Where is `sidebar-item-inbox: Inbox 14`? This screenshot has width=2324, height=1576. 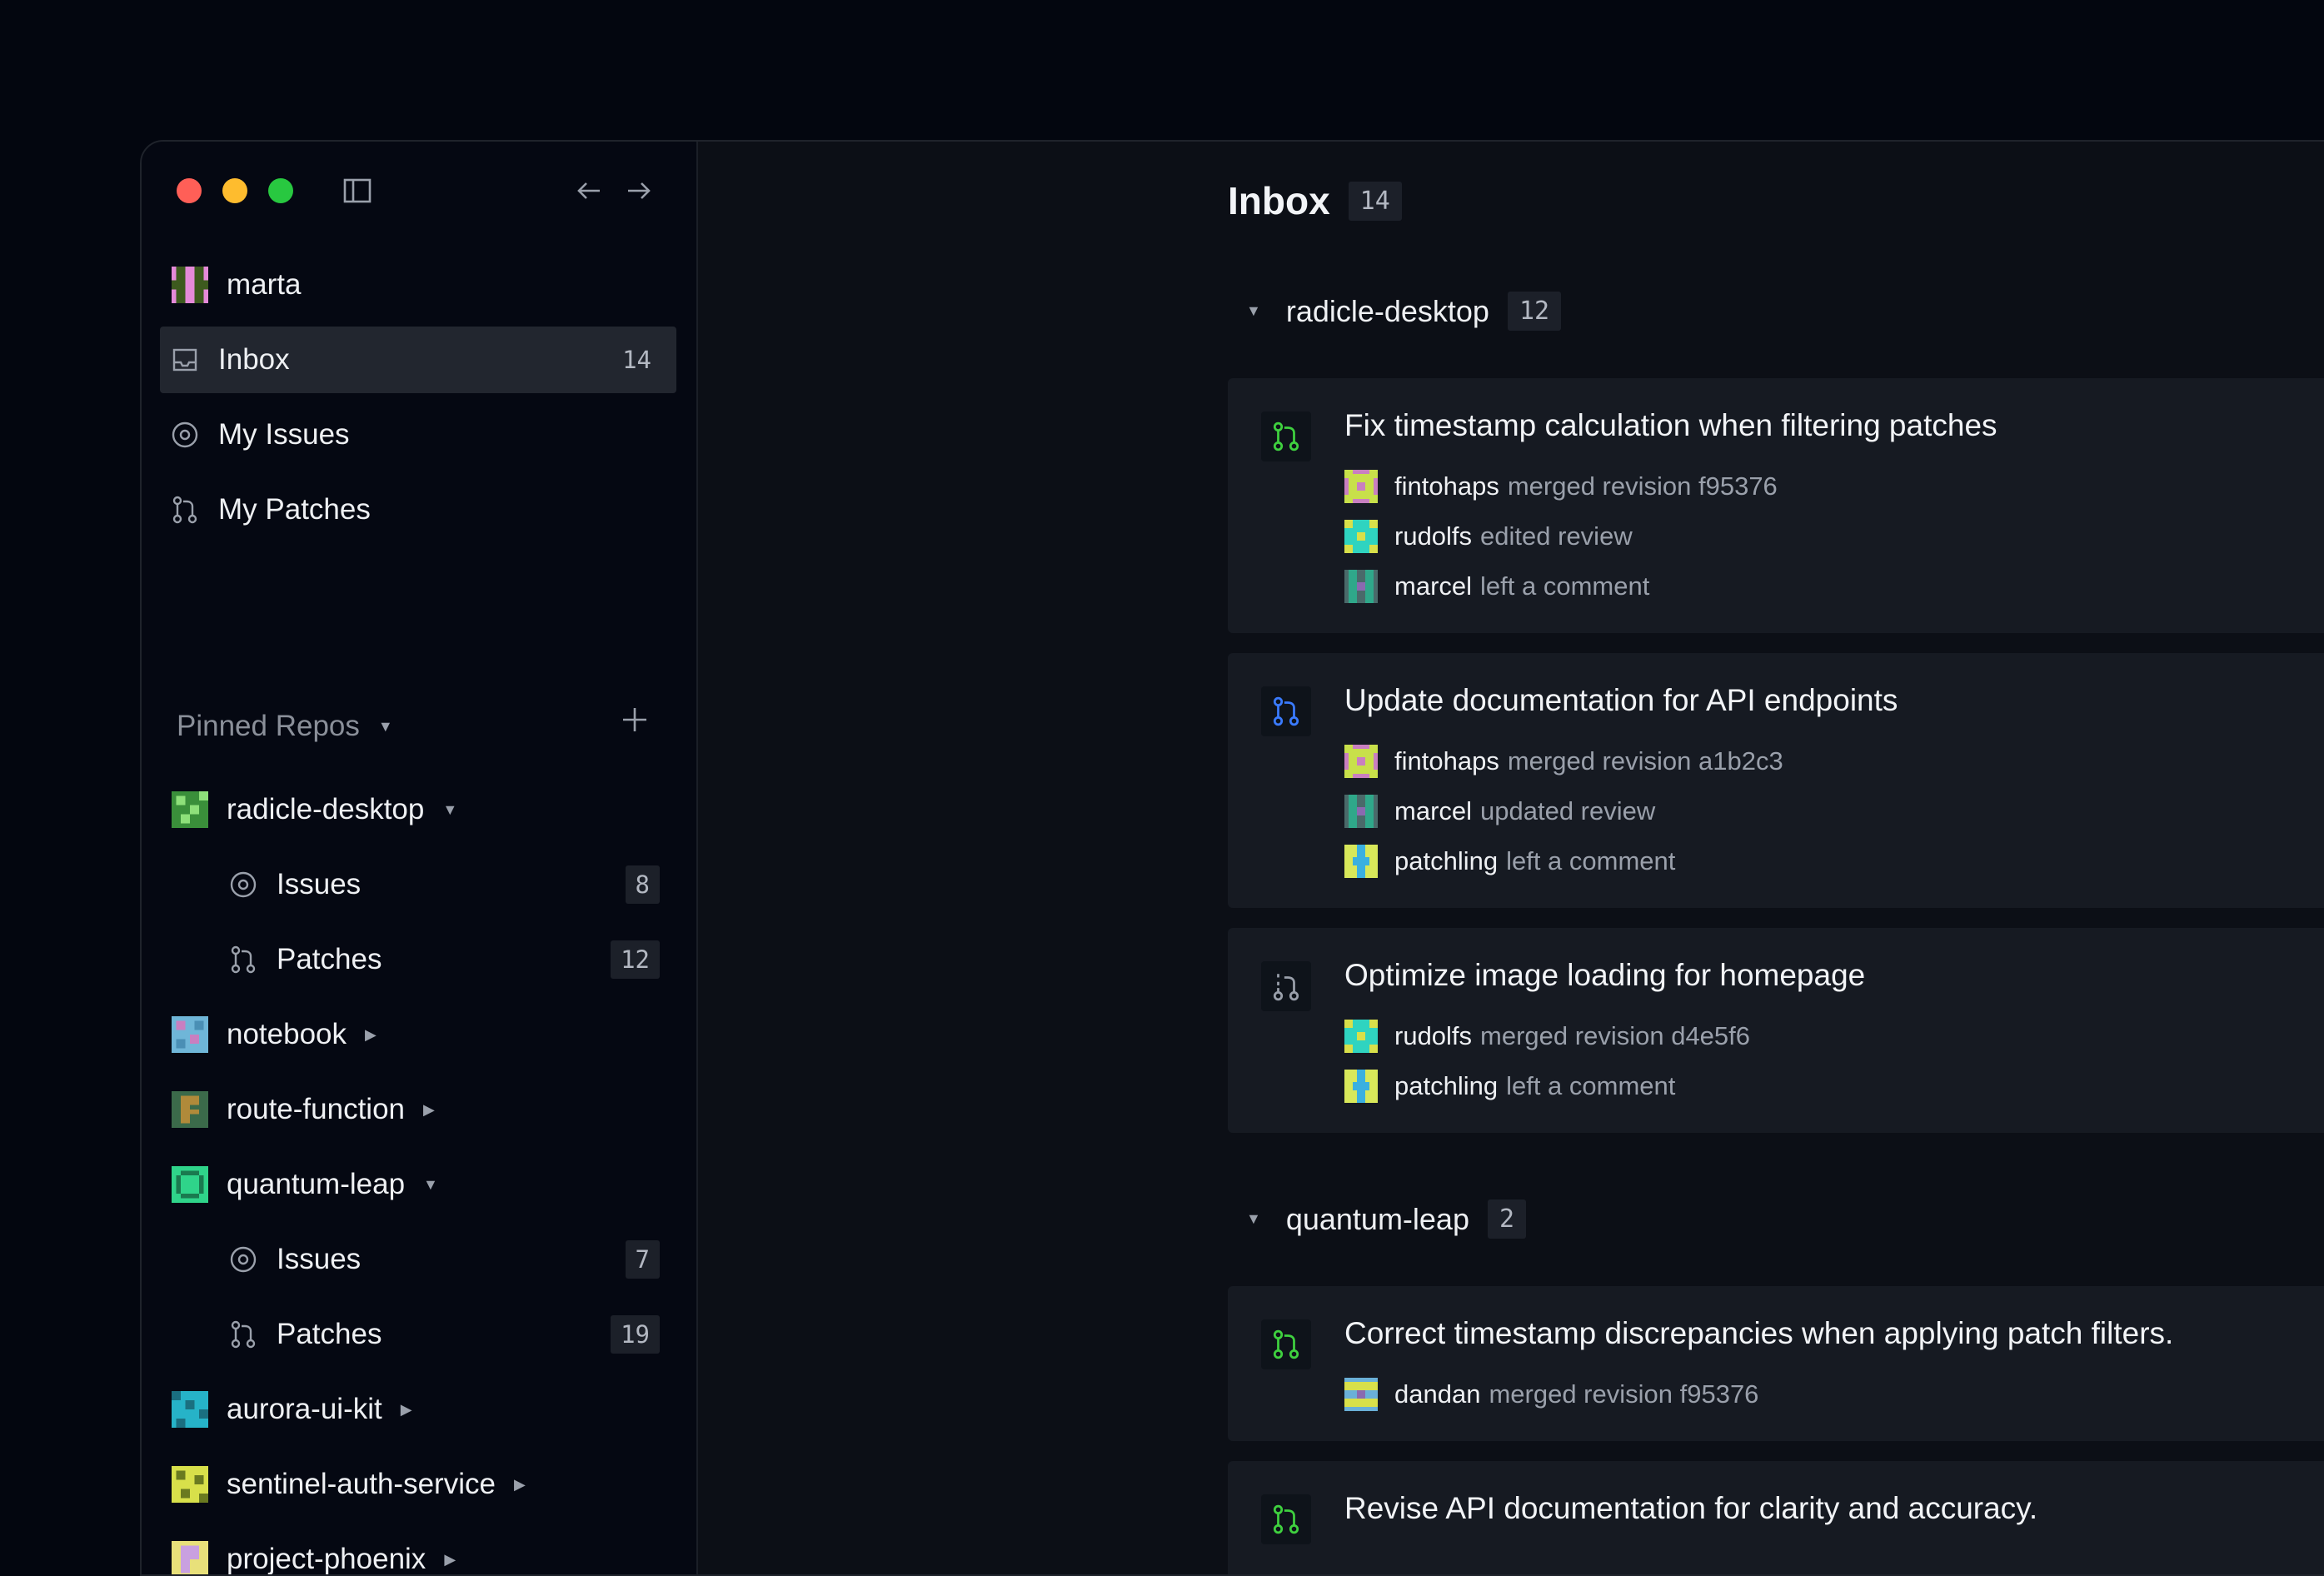
sidebar-item-inbox: Inbox 14 is located at coordinates (418, 360).